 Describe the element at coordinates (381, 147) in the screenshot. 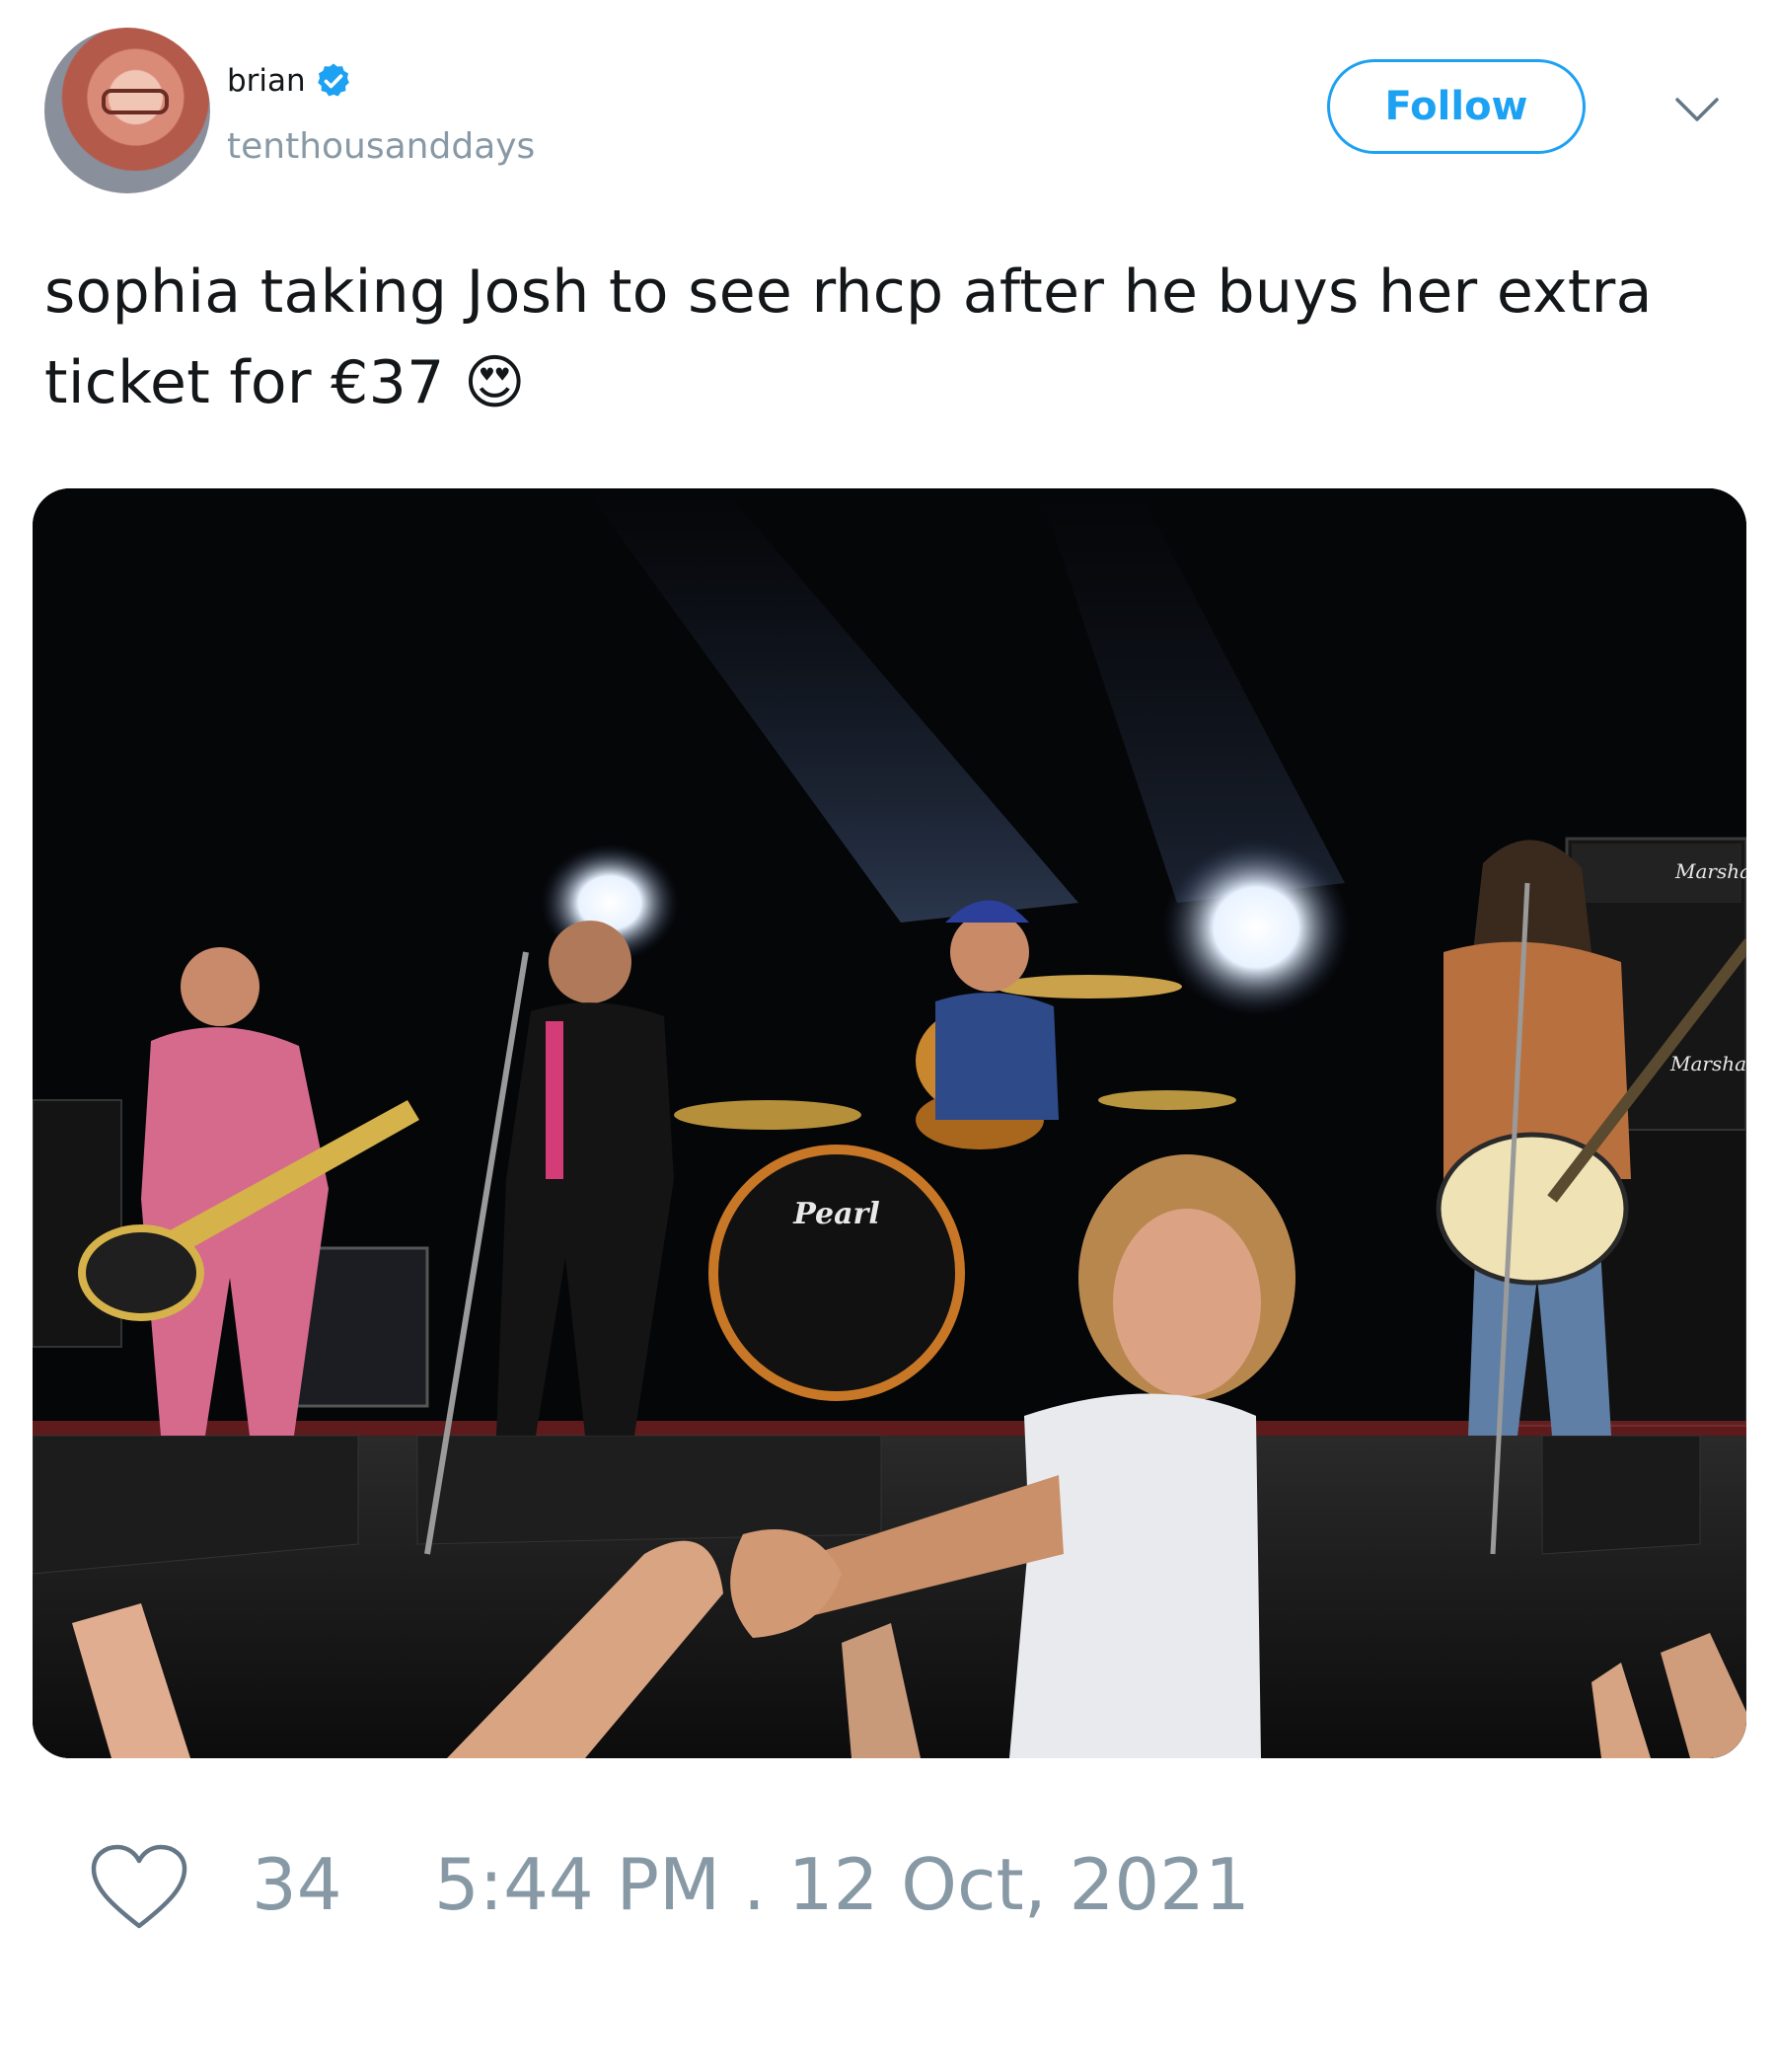

I see `user-handle: tenthousanddays` at that location.